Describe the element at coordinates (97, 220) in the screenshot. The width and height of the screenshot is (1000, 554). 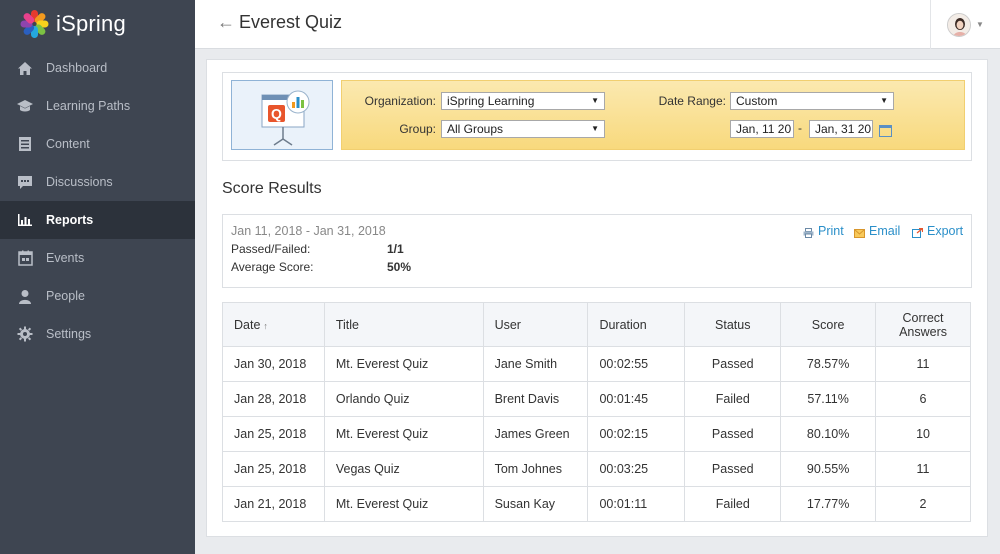
I see `sidebar-item-reports: Reports` at that location.